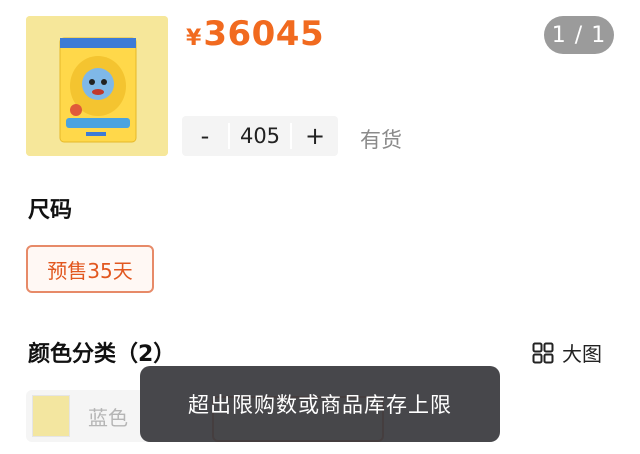  What do you see at coordinates (582, 354) in the screenshot?
I see `big-view-label: 大图` at bounding box center [582, 354].